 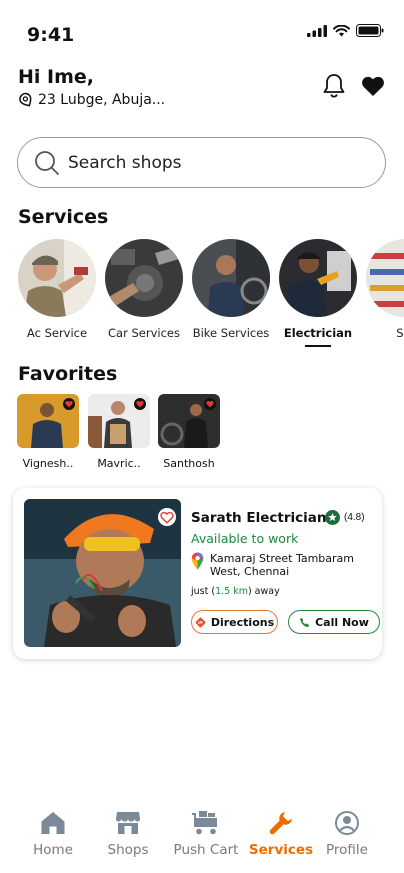 I want to click on shop-distance: just (1.5 km) away, so click(x=235, y=591).